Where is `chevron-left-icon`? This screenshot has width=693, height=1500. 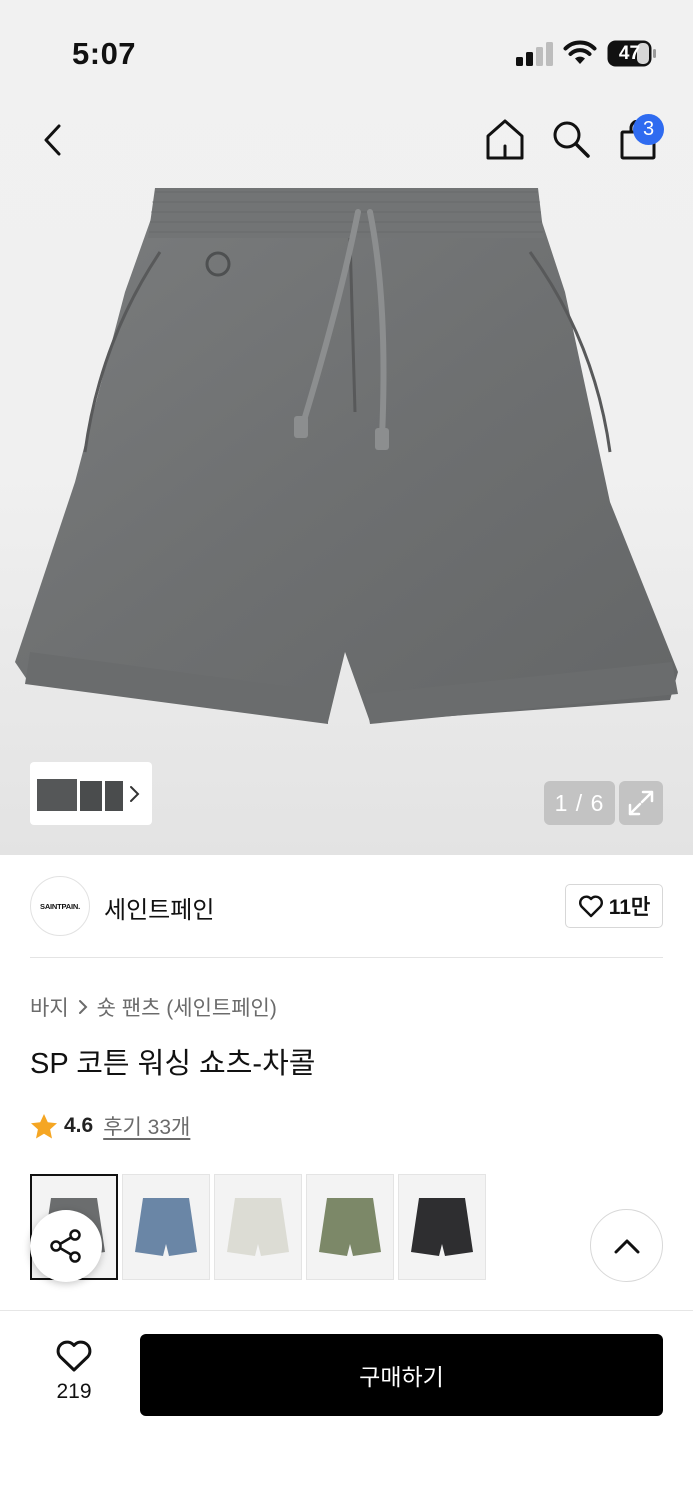 chevron-left-icon is located at coordinates (52, 140).